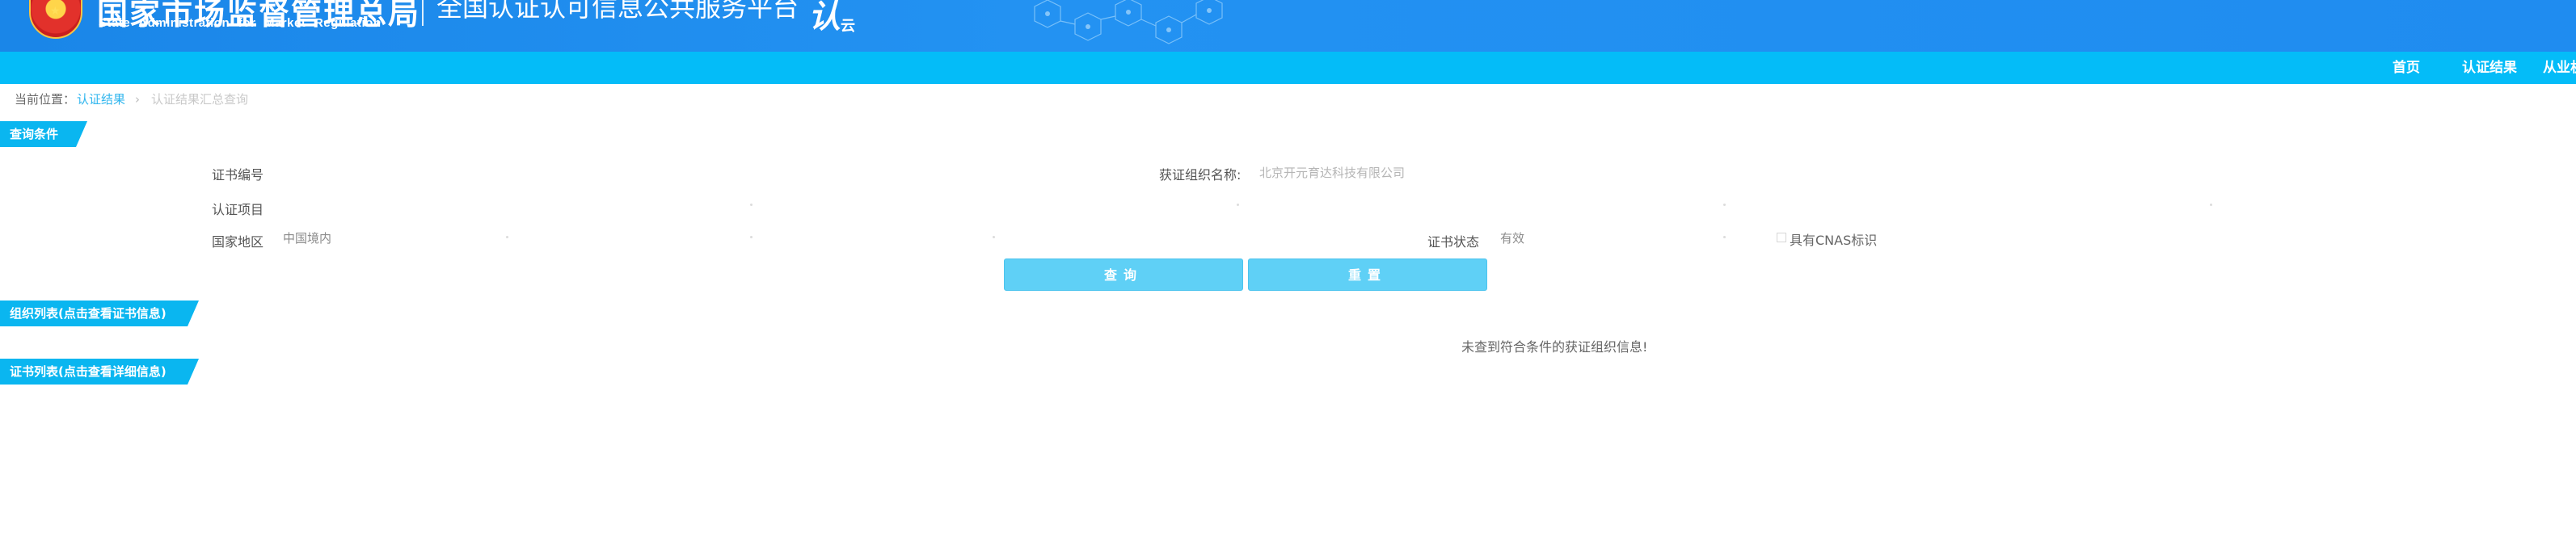 The image size is (2576, 559). Describe the element at coordinates (238, 242) in the screenshot. I see `region-label: 国家地区` at that location.